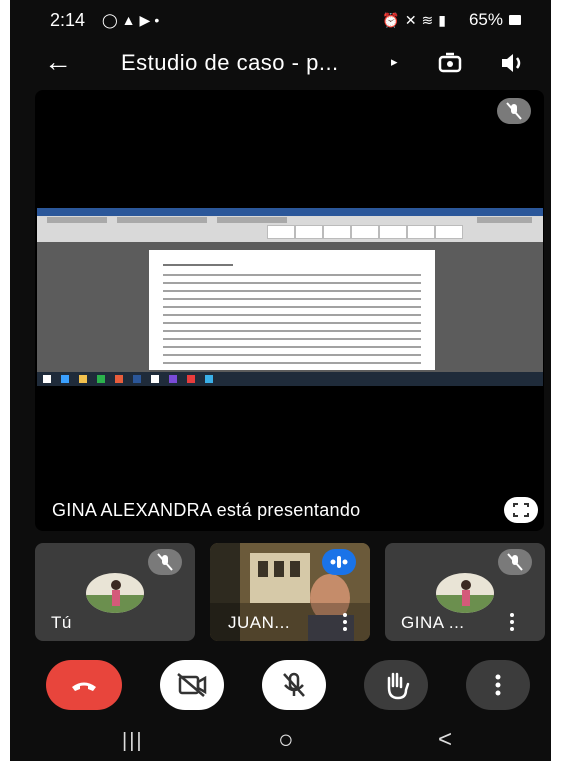  What do you see at coordinates (445, 740) in the screenshot?
I see `nav-back-button: <` at bounding box center [445, 740].